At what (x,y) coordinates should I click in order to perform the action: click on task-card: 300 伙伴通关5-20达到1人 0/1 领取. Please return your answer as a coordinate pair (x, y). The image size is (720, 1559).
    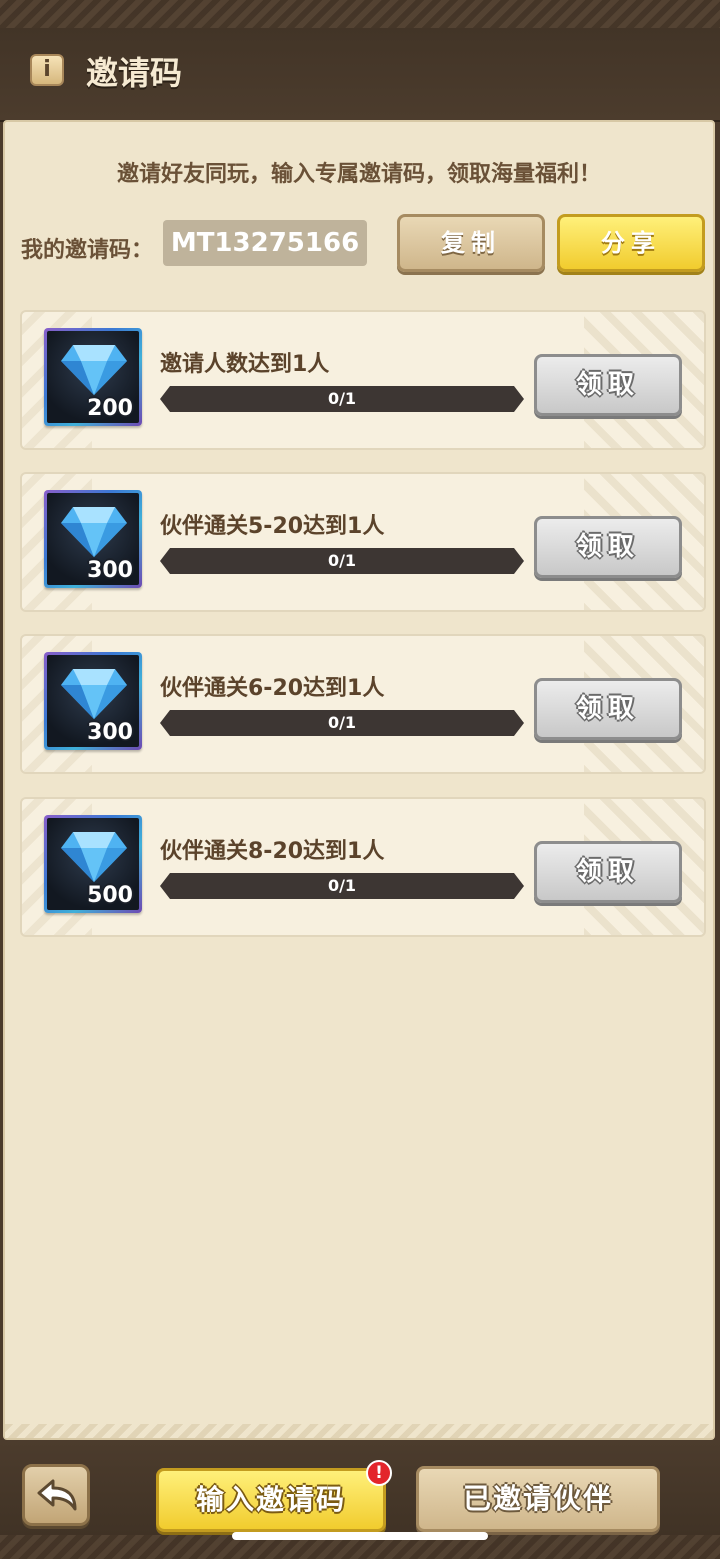
    Looking at the image, I should click on (363, 542).